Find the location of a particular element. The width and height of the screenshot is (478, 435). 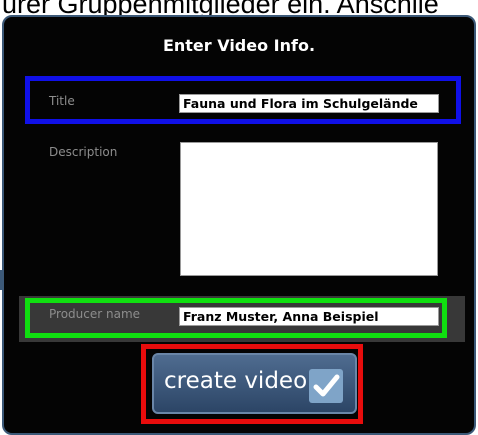

description-label: Description is located at coordinates (83, 152).